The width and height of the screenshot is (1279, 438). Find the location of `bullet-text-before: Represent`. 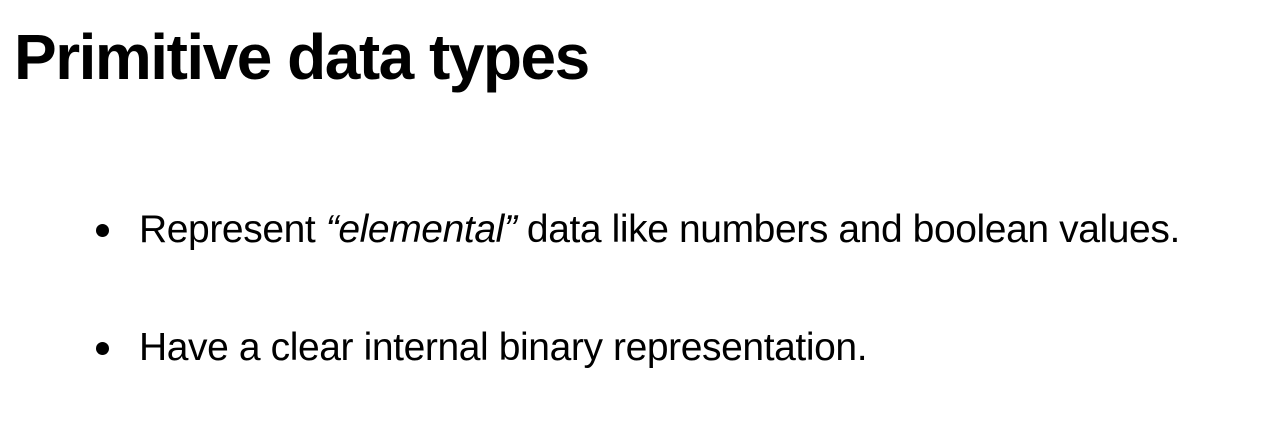

bullet-text-before: Represent is located at coordinates (232, 229).